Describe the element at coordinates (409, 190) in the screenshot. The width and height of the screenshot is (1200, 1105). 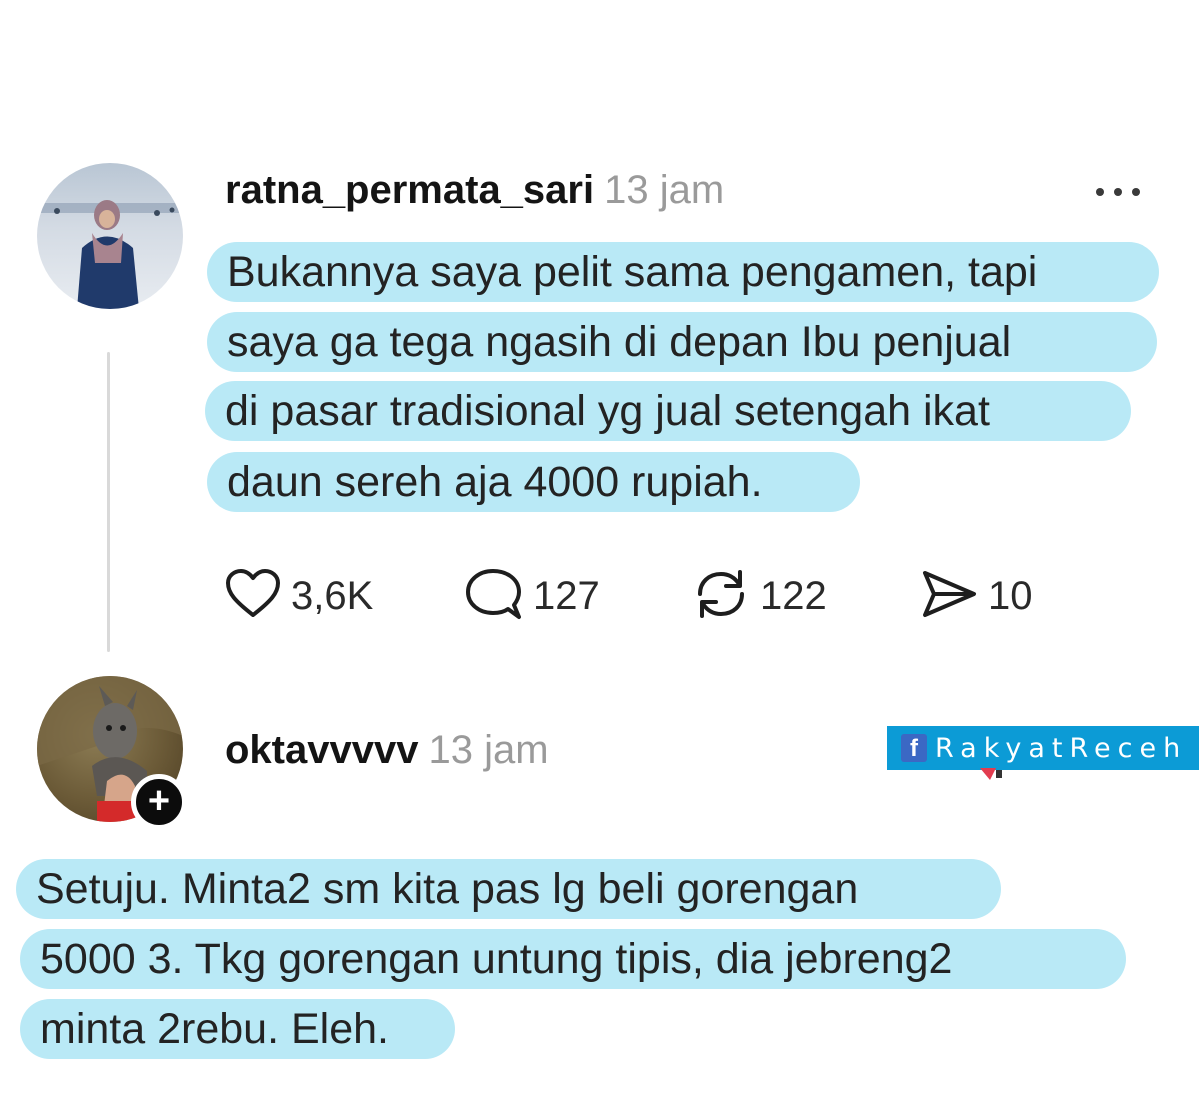
I see `post-username: ratna_permata_sari` at that location.